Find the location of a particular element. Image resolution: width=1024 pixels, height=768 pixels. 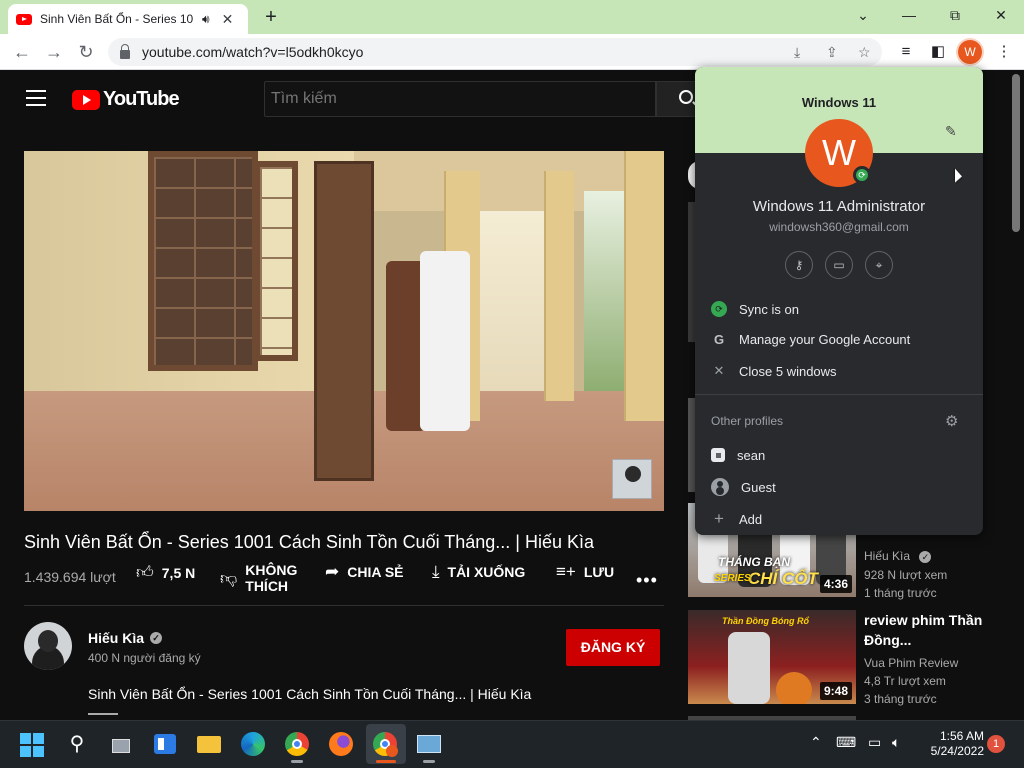

url-text: youtube.com/watch?v=l5odkh0kcyo is located at coordinates (252, 52).